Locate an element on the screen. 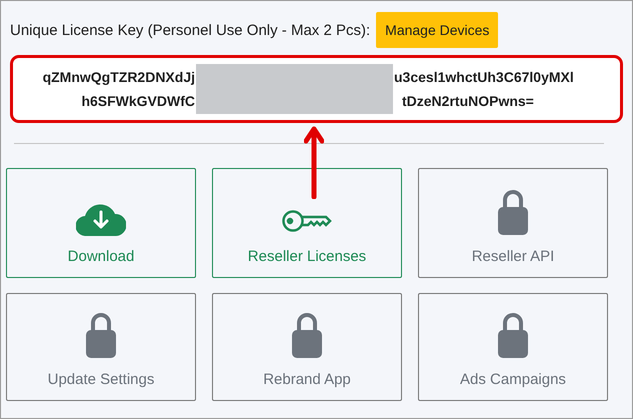 This screenshot has height=419, width=633. key-text: u3cesl1whctUh3C67l0yMXl is located at coordinates (484, 77).